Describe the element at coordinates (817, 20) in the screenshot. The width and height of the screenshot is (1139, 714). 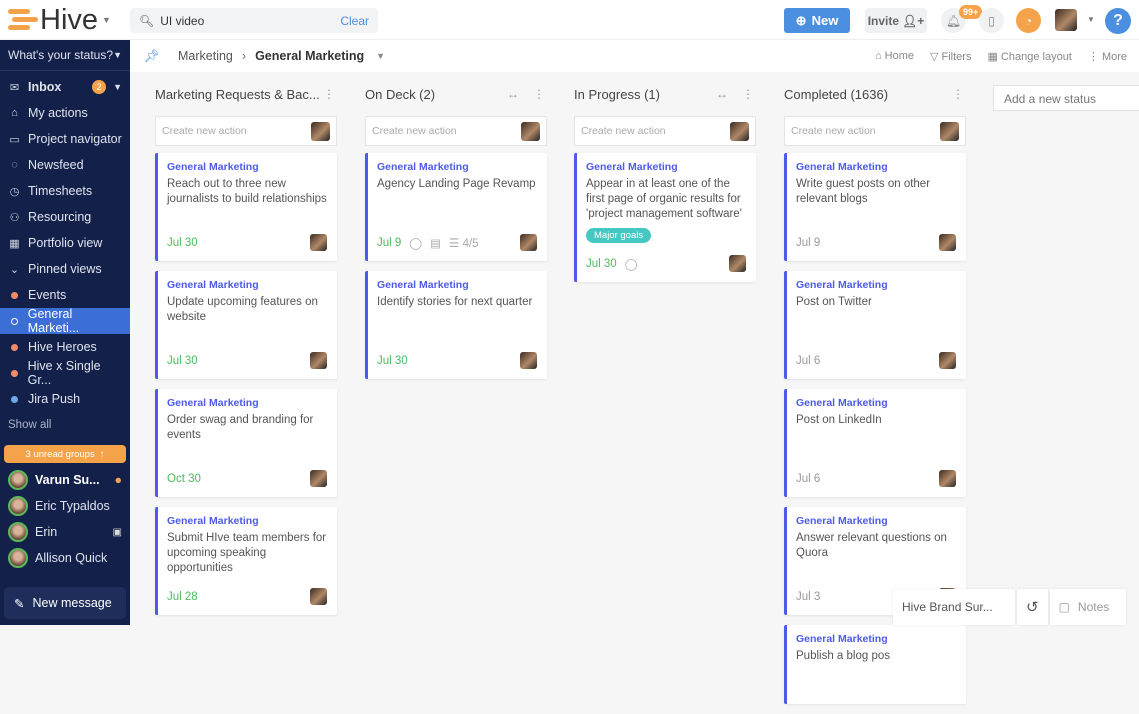
I see `new-button: ⊕ New` at that location.